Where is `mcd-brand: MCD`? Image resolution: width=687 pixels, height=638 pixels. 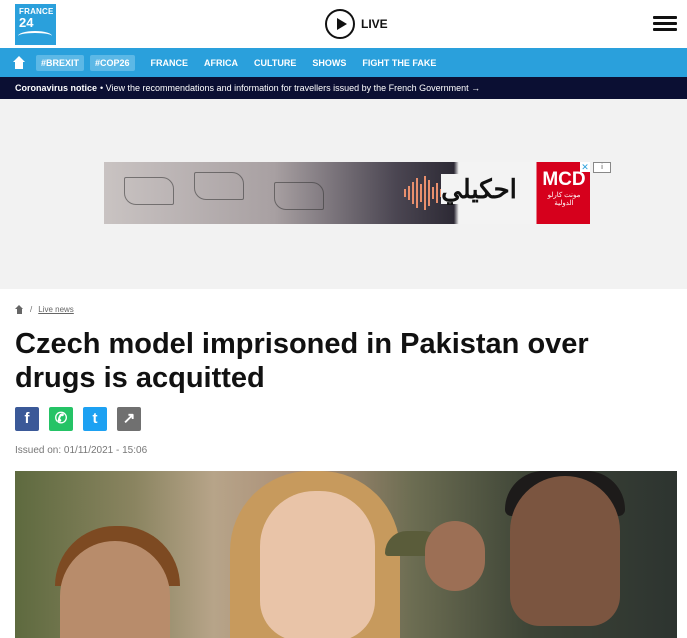 mcd-brand: MCD is located at coordinates (564, 179).